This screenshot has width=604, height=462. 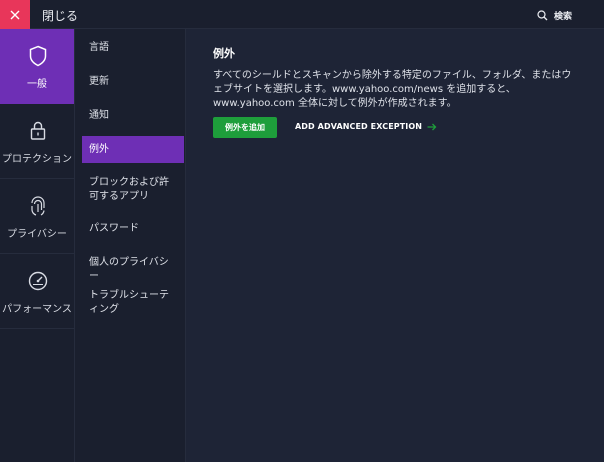 I want to click on close-button, so click(x=15, y=14).